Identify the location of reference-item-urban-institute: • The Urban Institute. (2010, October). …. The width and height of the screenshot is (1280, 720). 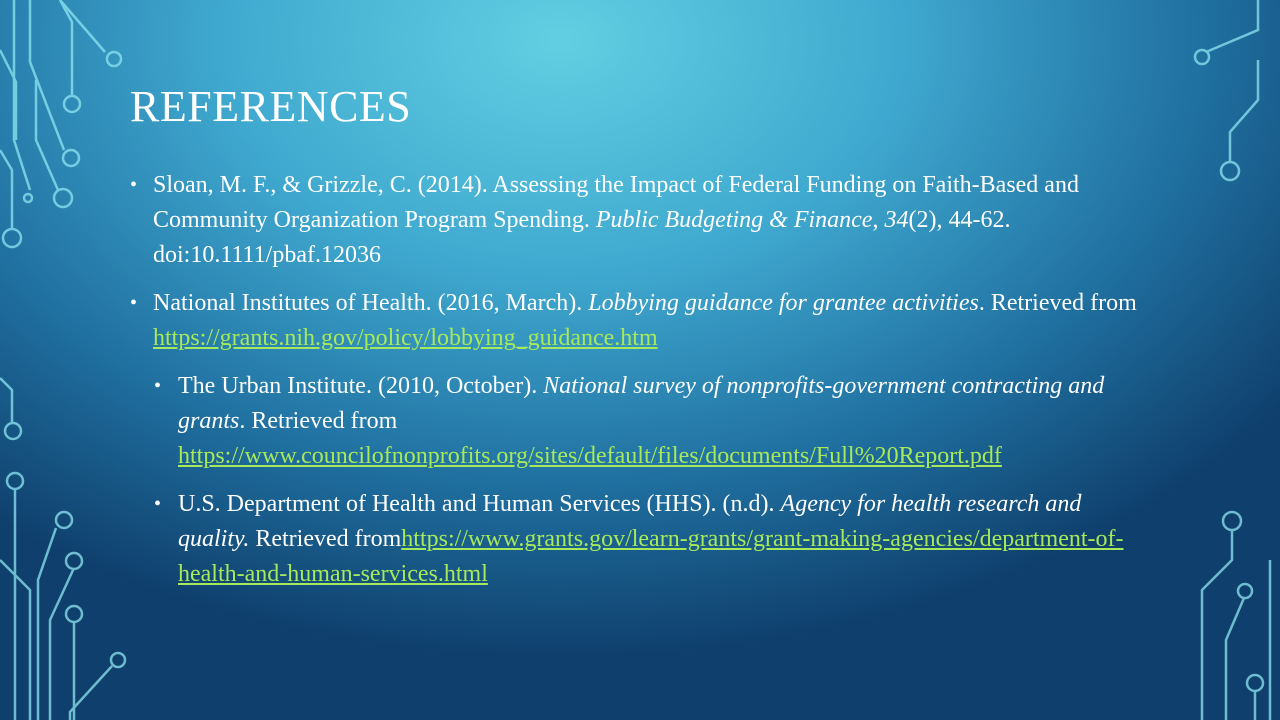
(640, 421).